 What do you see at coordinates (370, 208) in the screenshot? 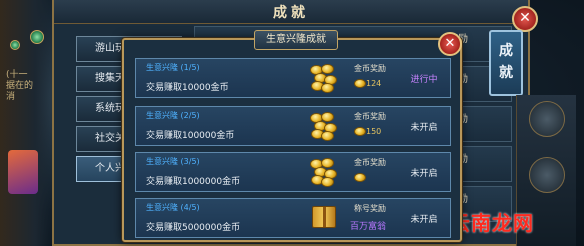
I see `reward-label: 称号奖励` at bounding box center [370, 208].